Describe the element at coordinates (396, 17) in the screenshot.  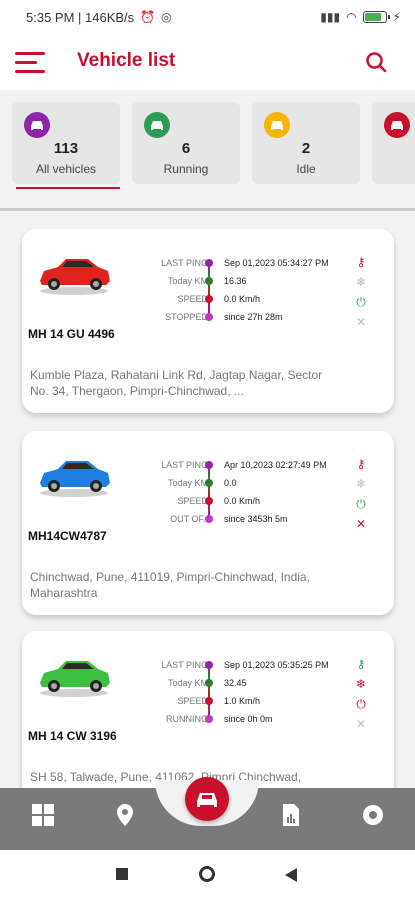
I see `charging-icon: ⚡` at that location.